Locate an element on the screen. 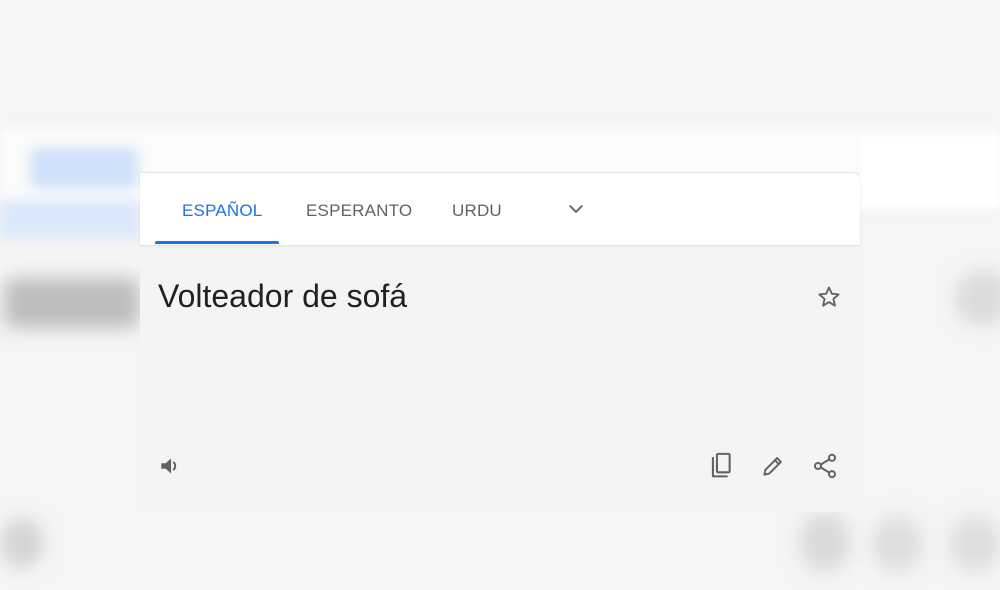 The image size is (1000, 590). language-tabs: ESPAÑOL ESPERANTO URDU is located at coordinates (500, 208).